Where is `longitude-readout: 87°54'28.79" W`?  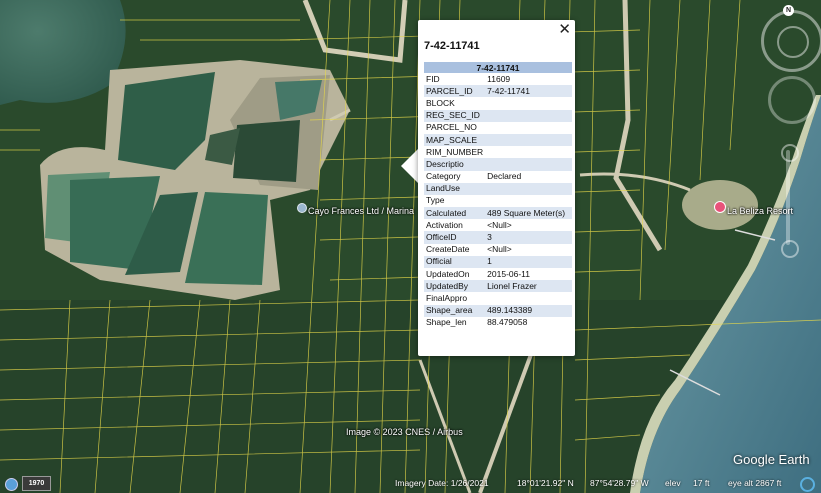 longitude-readout: 87°54'28.79" W is located at coordinates (619, 483).